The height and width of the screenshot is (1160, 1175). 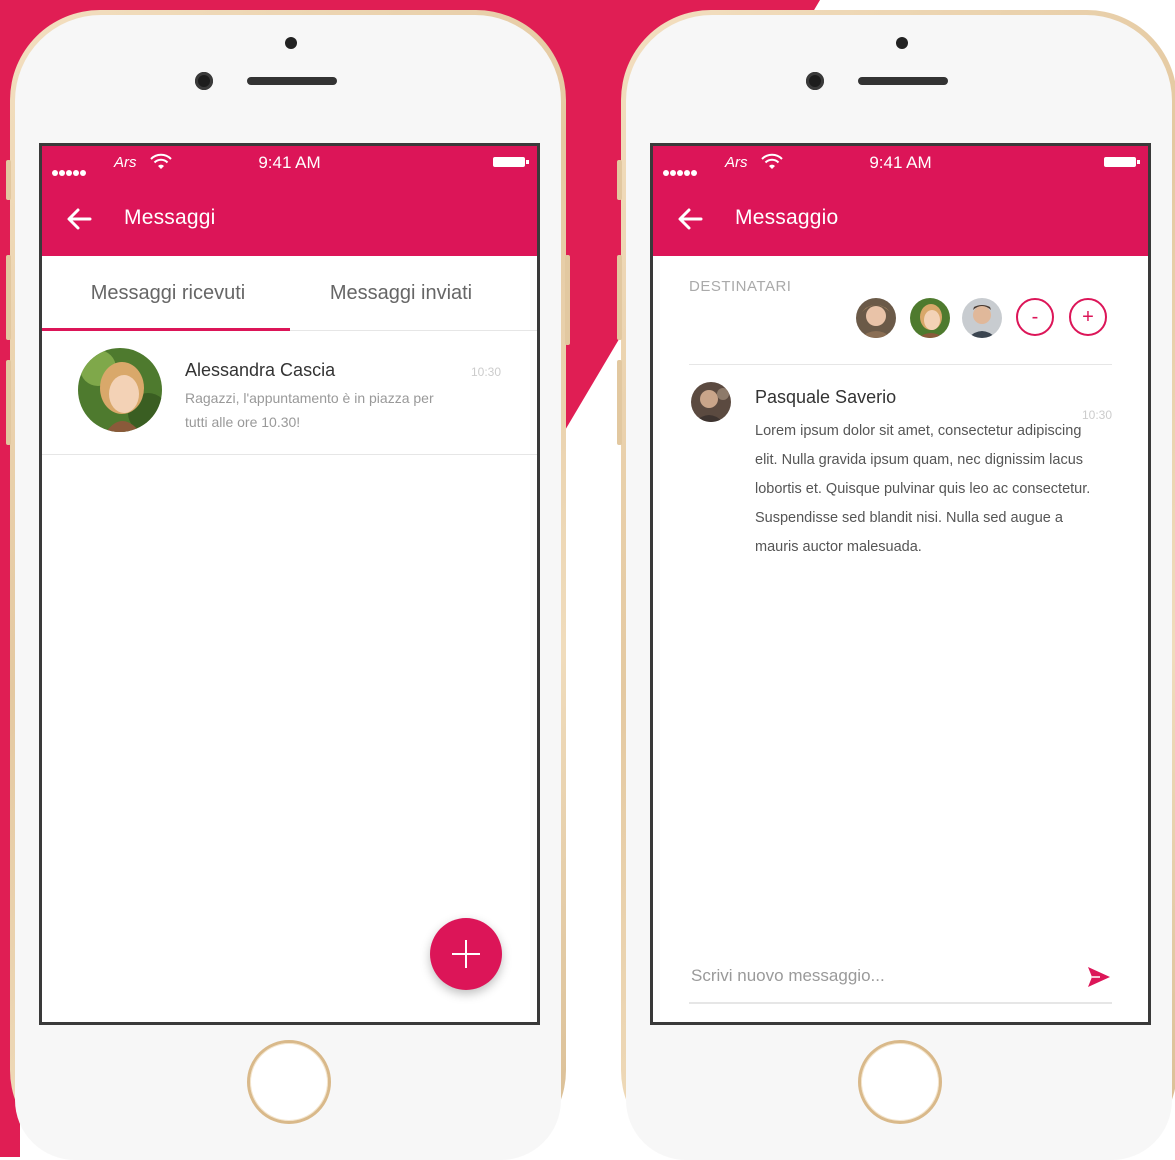 I want to click on tab-messaggi-inviati: Messaggi inviati, so click(x=401, y=293).